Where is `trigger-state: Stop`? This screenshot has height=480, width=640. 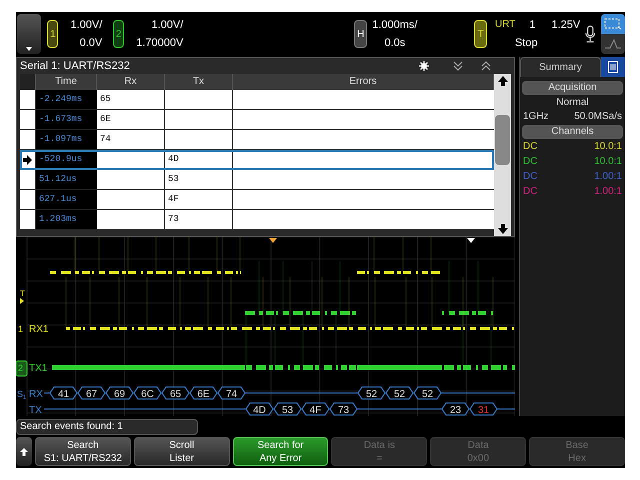 trigger-state: Stop is located at coordinates (526, 43).